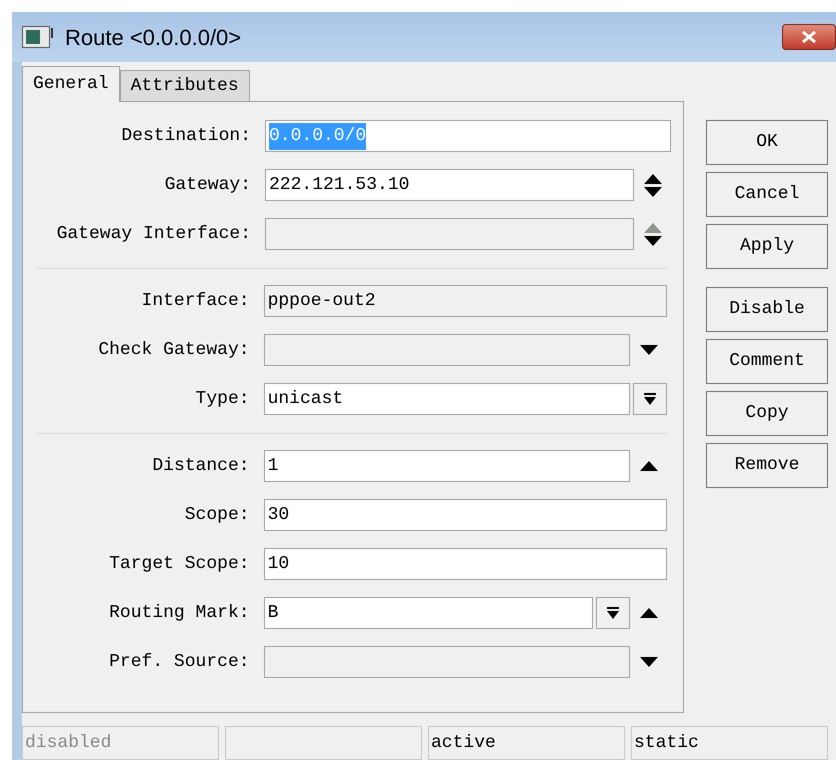 The image size is (836, 760). Describe the element at coordinates (217, 515) in the screenshot. I see `field-label: Scope:` at that location.